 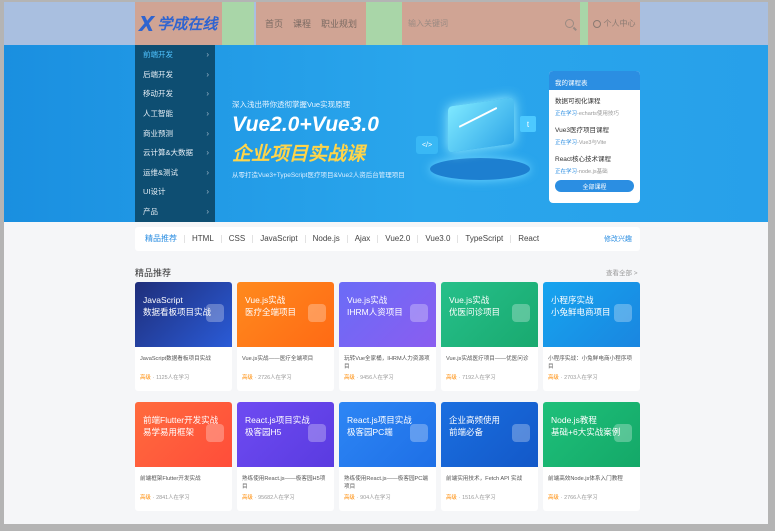 What do you see at coordinates (489, 434) in the screenshot?
I see `course-cover: 企业高频使用 前端必备` at bounding box center [489, 434].